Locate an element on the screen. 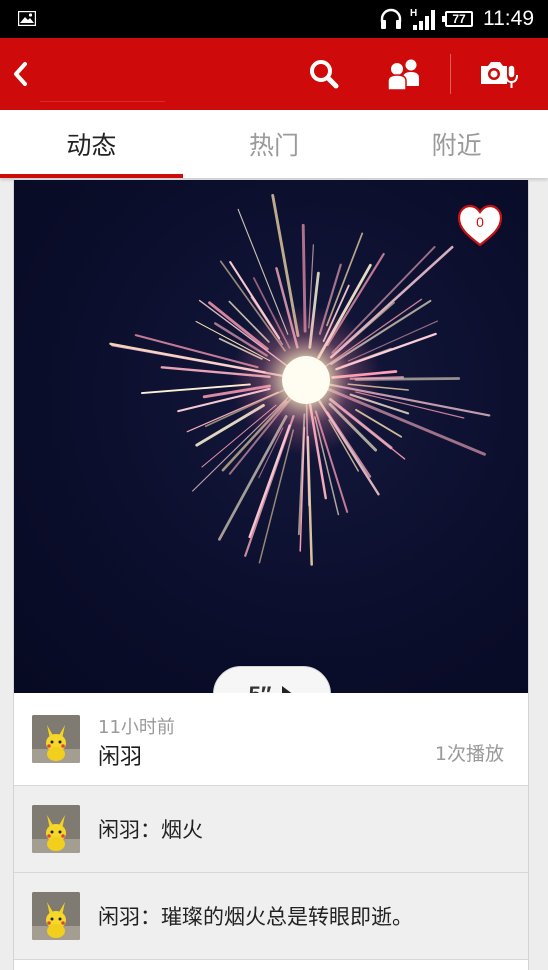 The width and height of the screenshot is (548, 970). like-button: 0 is located at coordinates (480, 226).